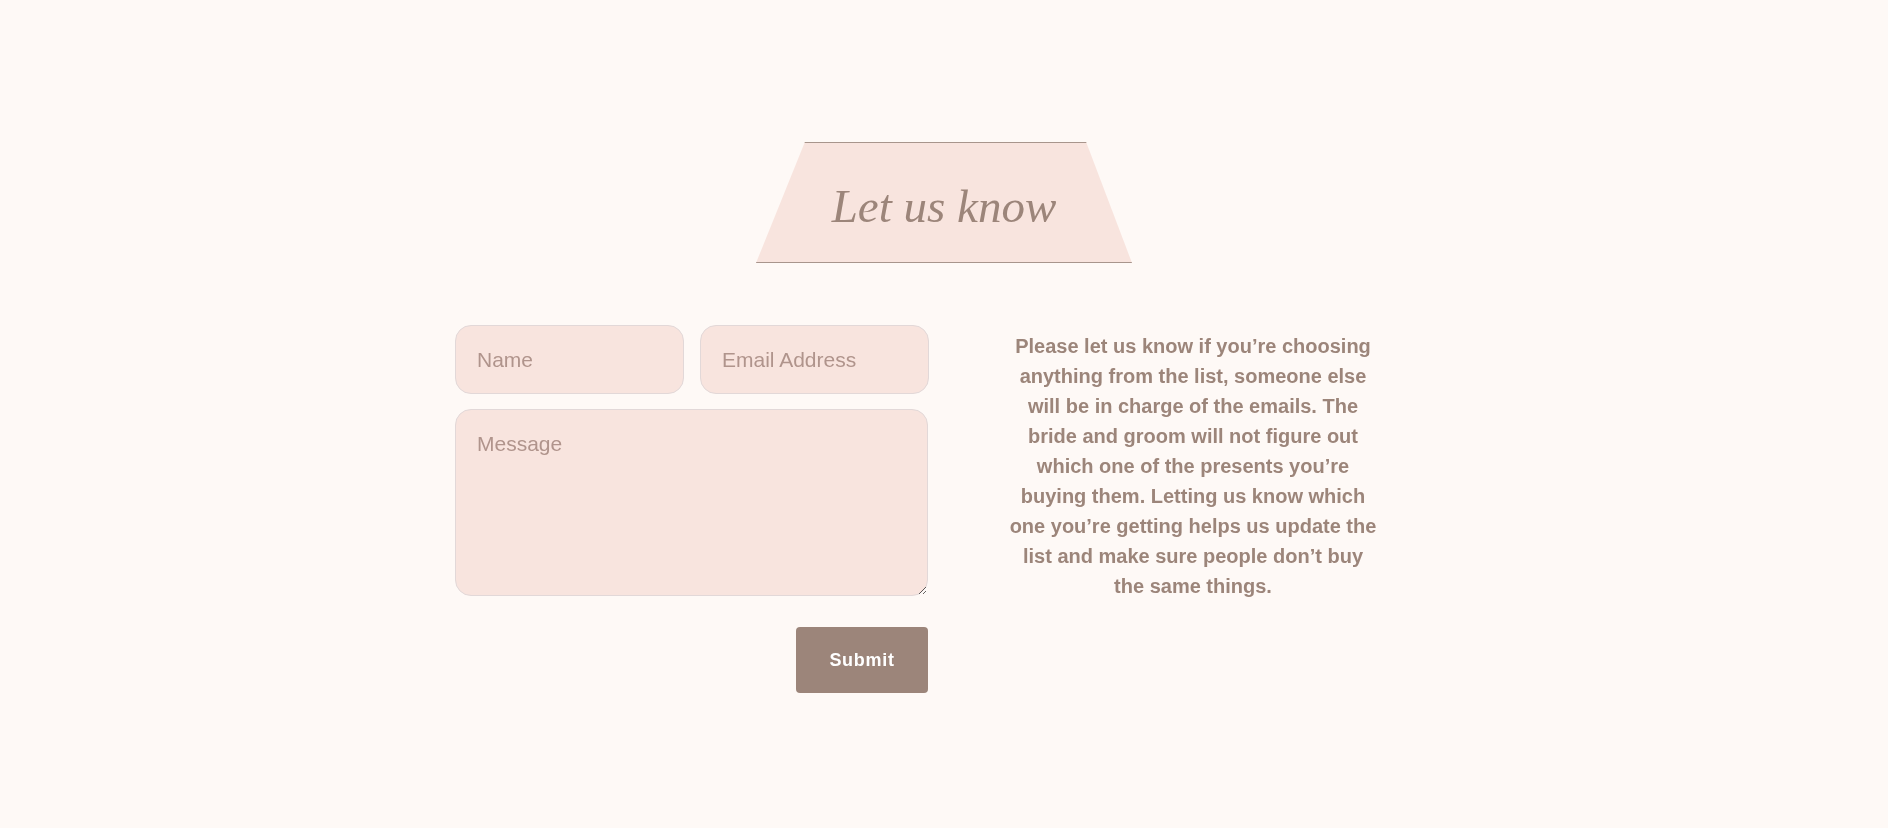  Describe the element at coordinates (569, 359) in the screenshot. I see `name-field: Name` at that location.